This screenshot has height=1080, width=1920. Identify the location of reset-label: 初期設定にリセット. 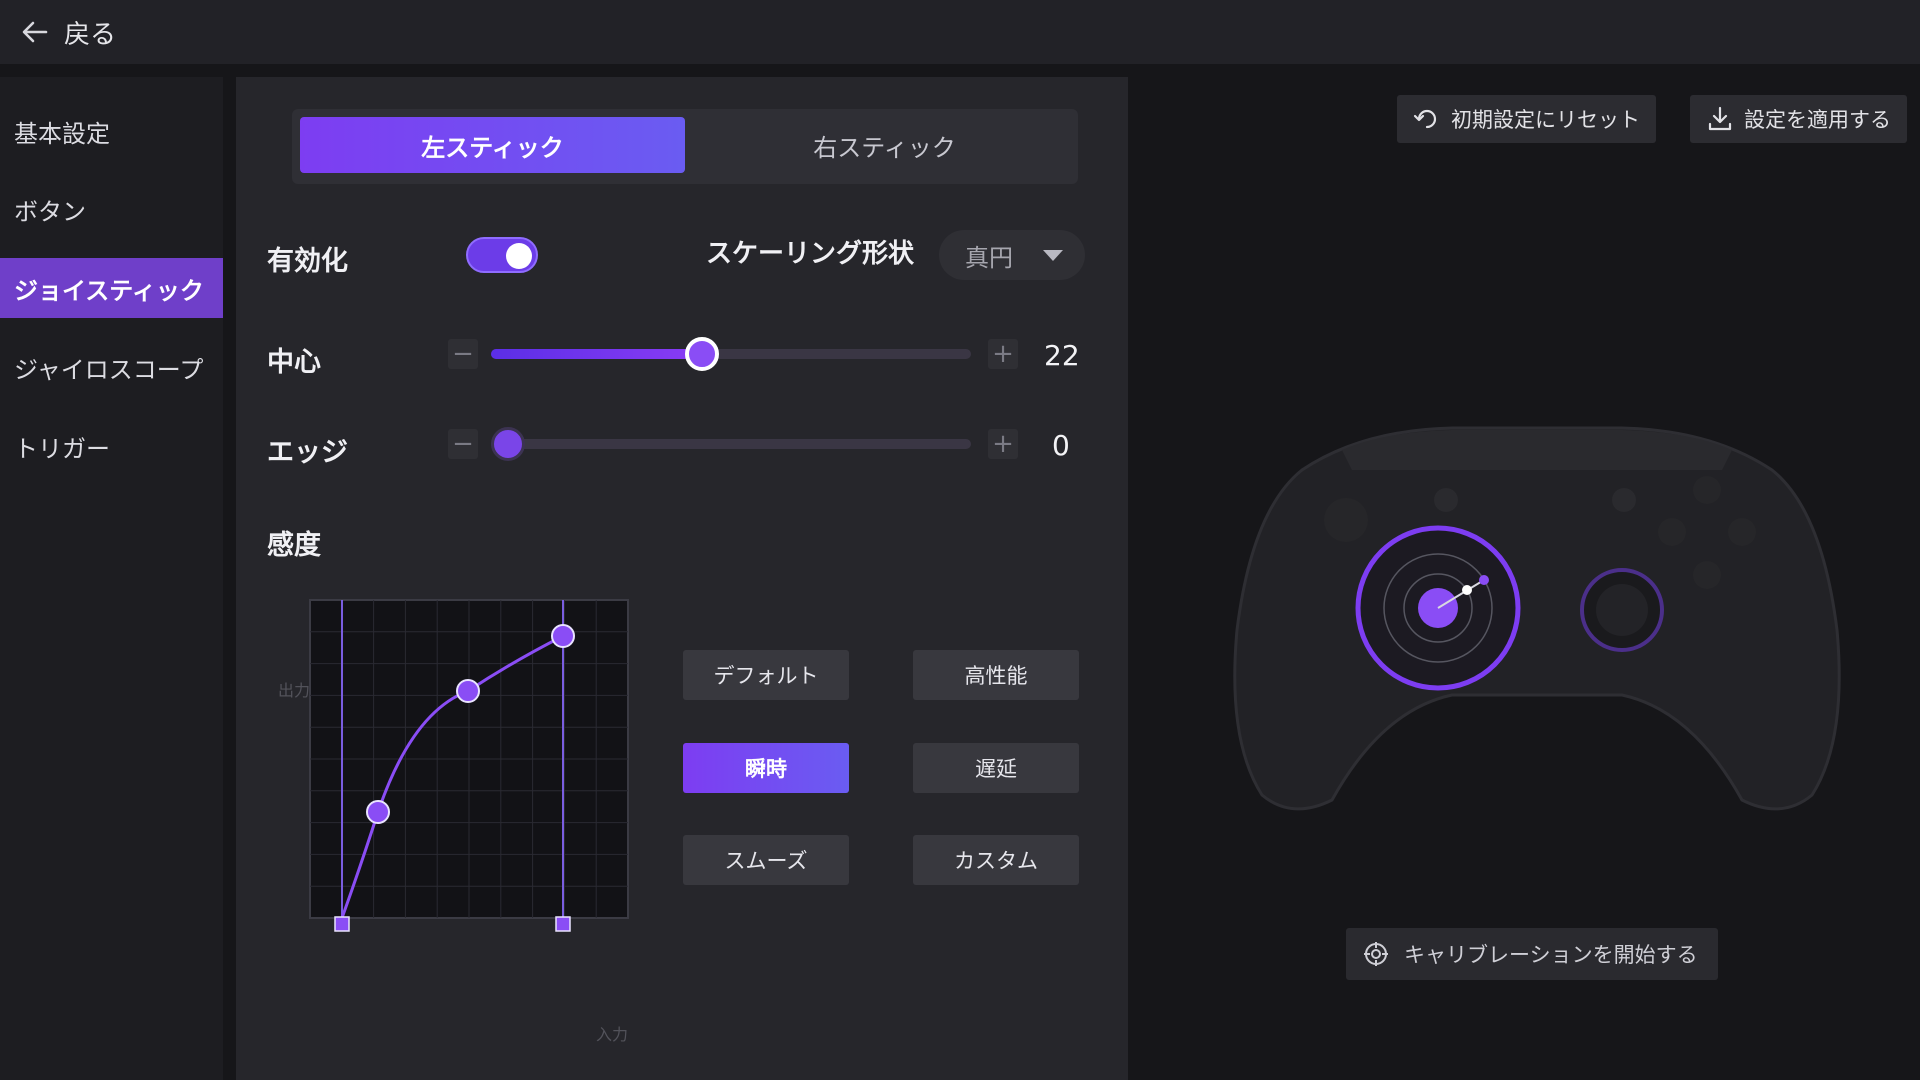
(1545, 120).